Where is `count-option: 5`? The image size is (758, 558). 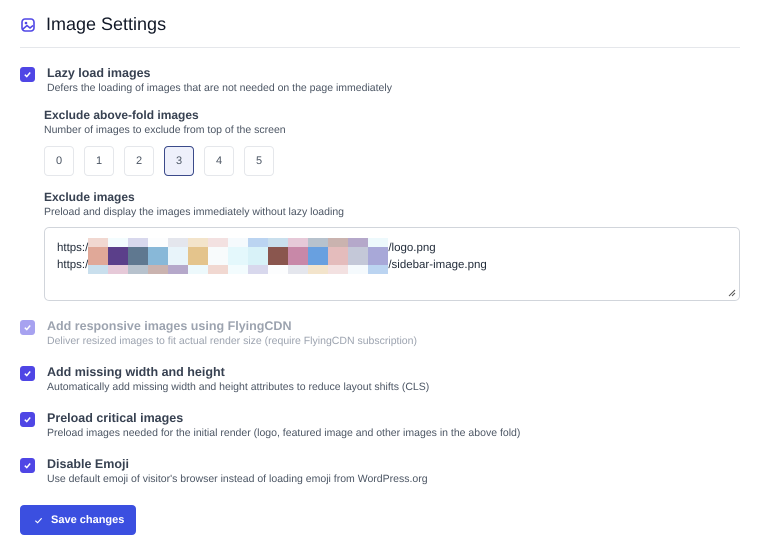
count-option: 5 is located at coordinates (259, 161).